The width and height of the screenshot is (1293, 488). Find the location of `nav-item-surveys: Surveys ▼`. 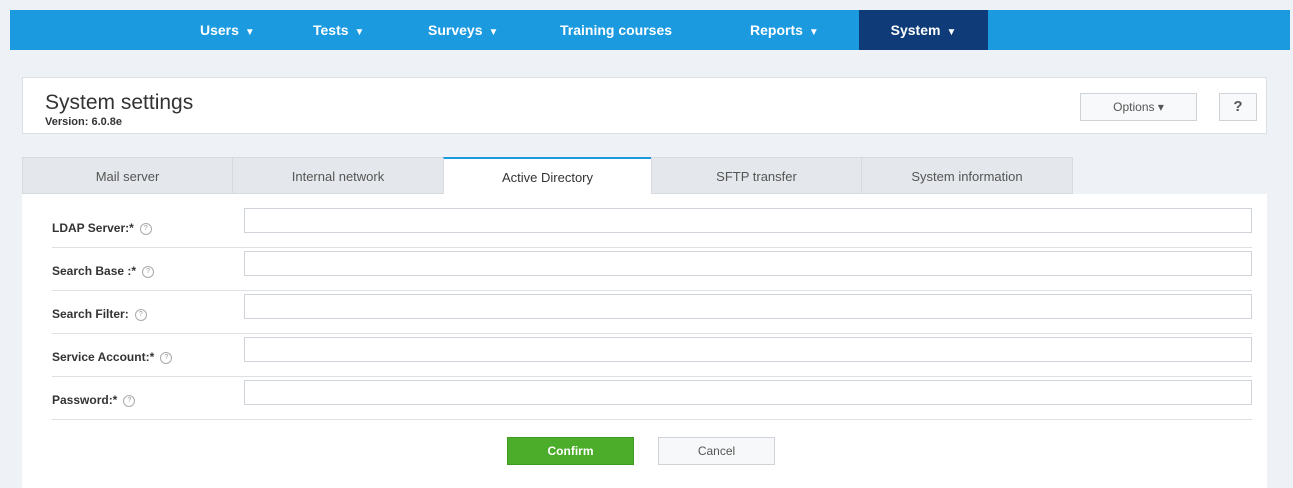

nav-item-surveys: Surveys ▼ is located at coordinates (463, 30).